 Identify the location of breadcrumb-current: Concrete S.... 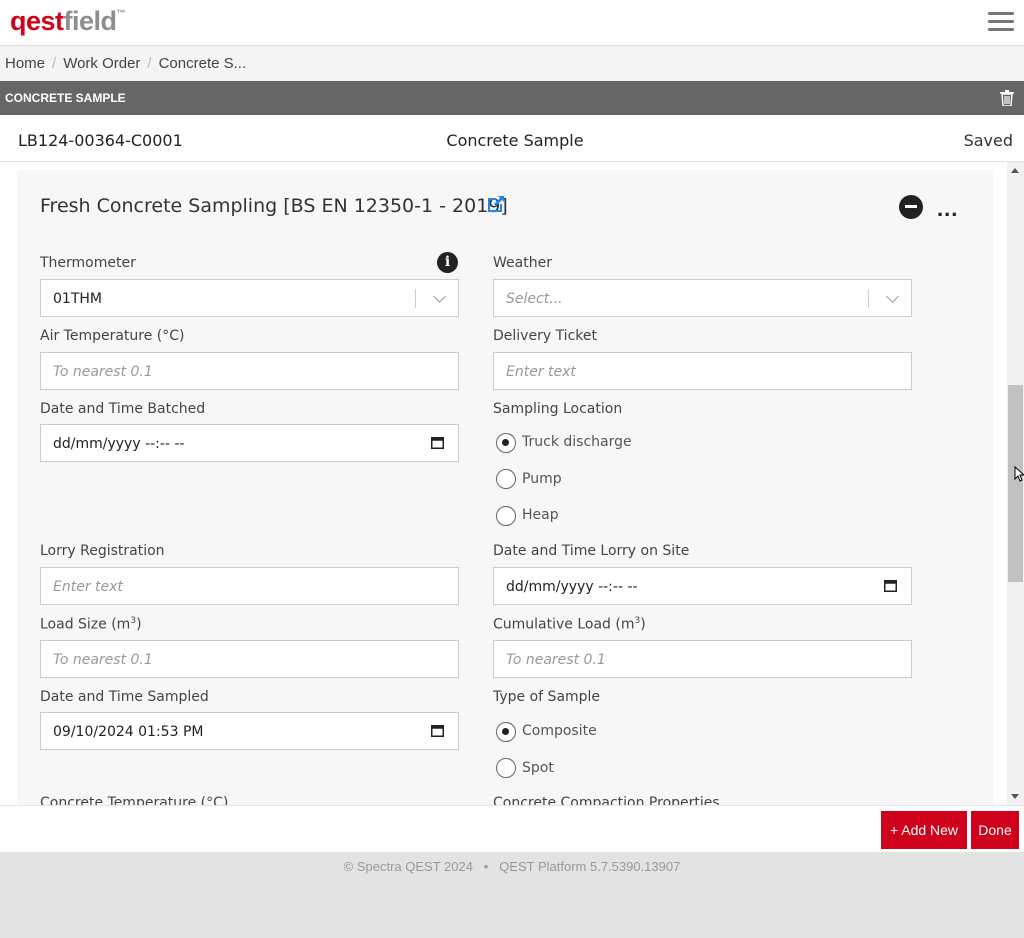
(202, 63).